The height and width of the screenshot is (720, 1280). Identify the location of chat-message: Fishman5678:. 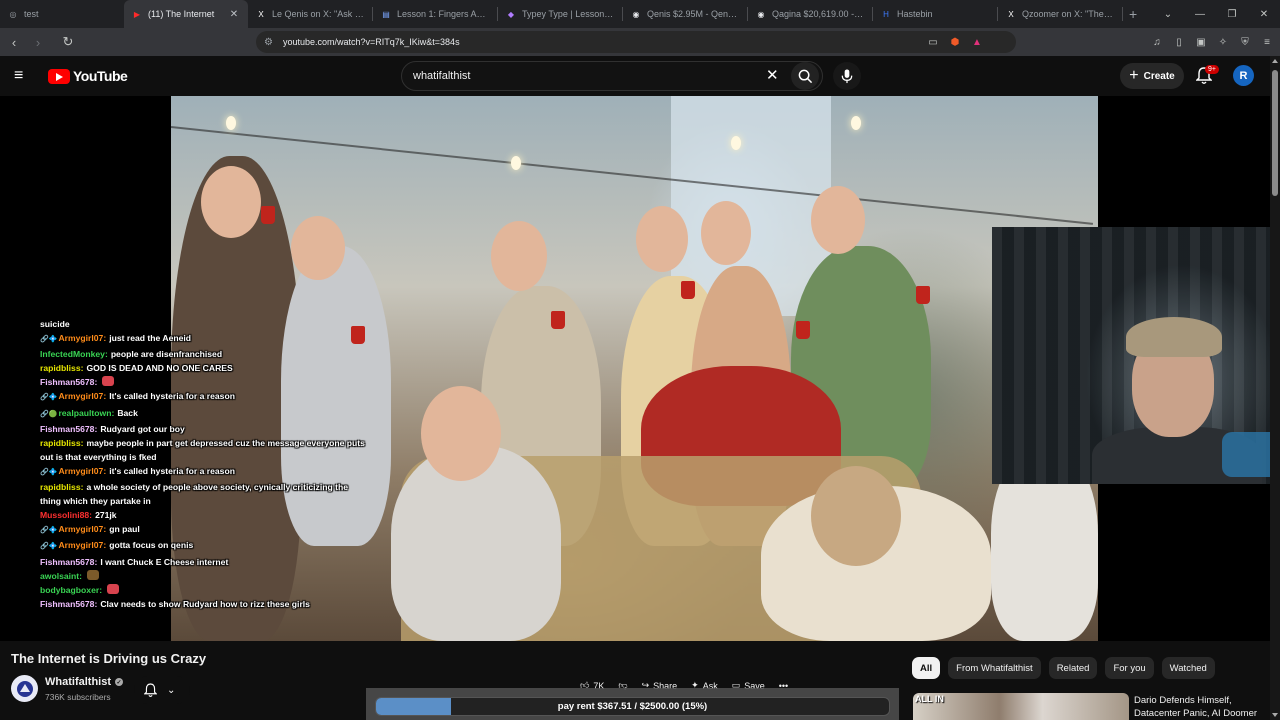
(230, 382).